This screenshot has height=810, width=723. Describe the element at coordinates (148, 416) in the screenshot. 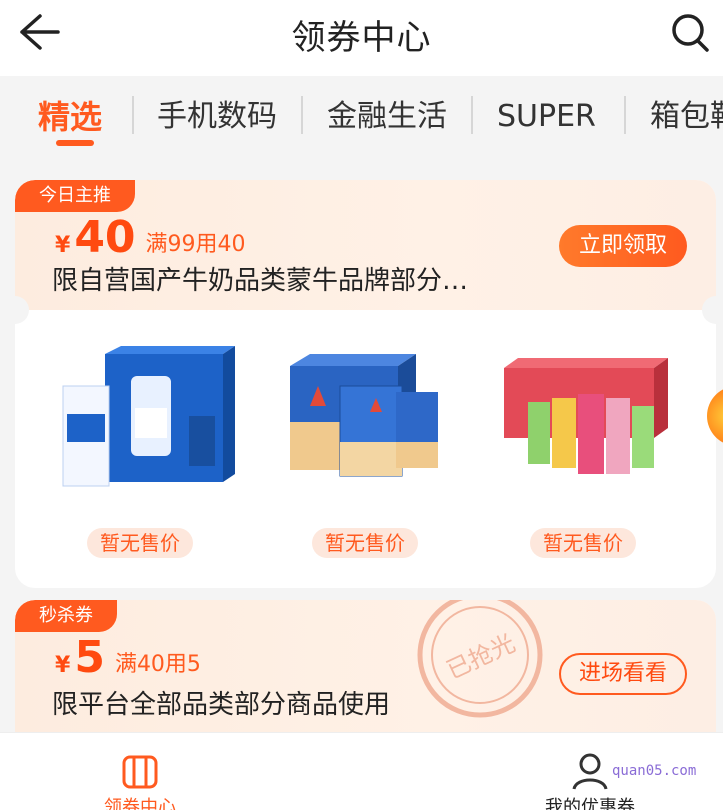

I see `milk-gift-box-image` at that location.